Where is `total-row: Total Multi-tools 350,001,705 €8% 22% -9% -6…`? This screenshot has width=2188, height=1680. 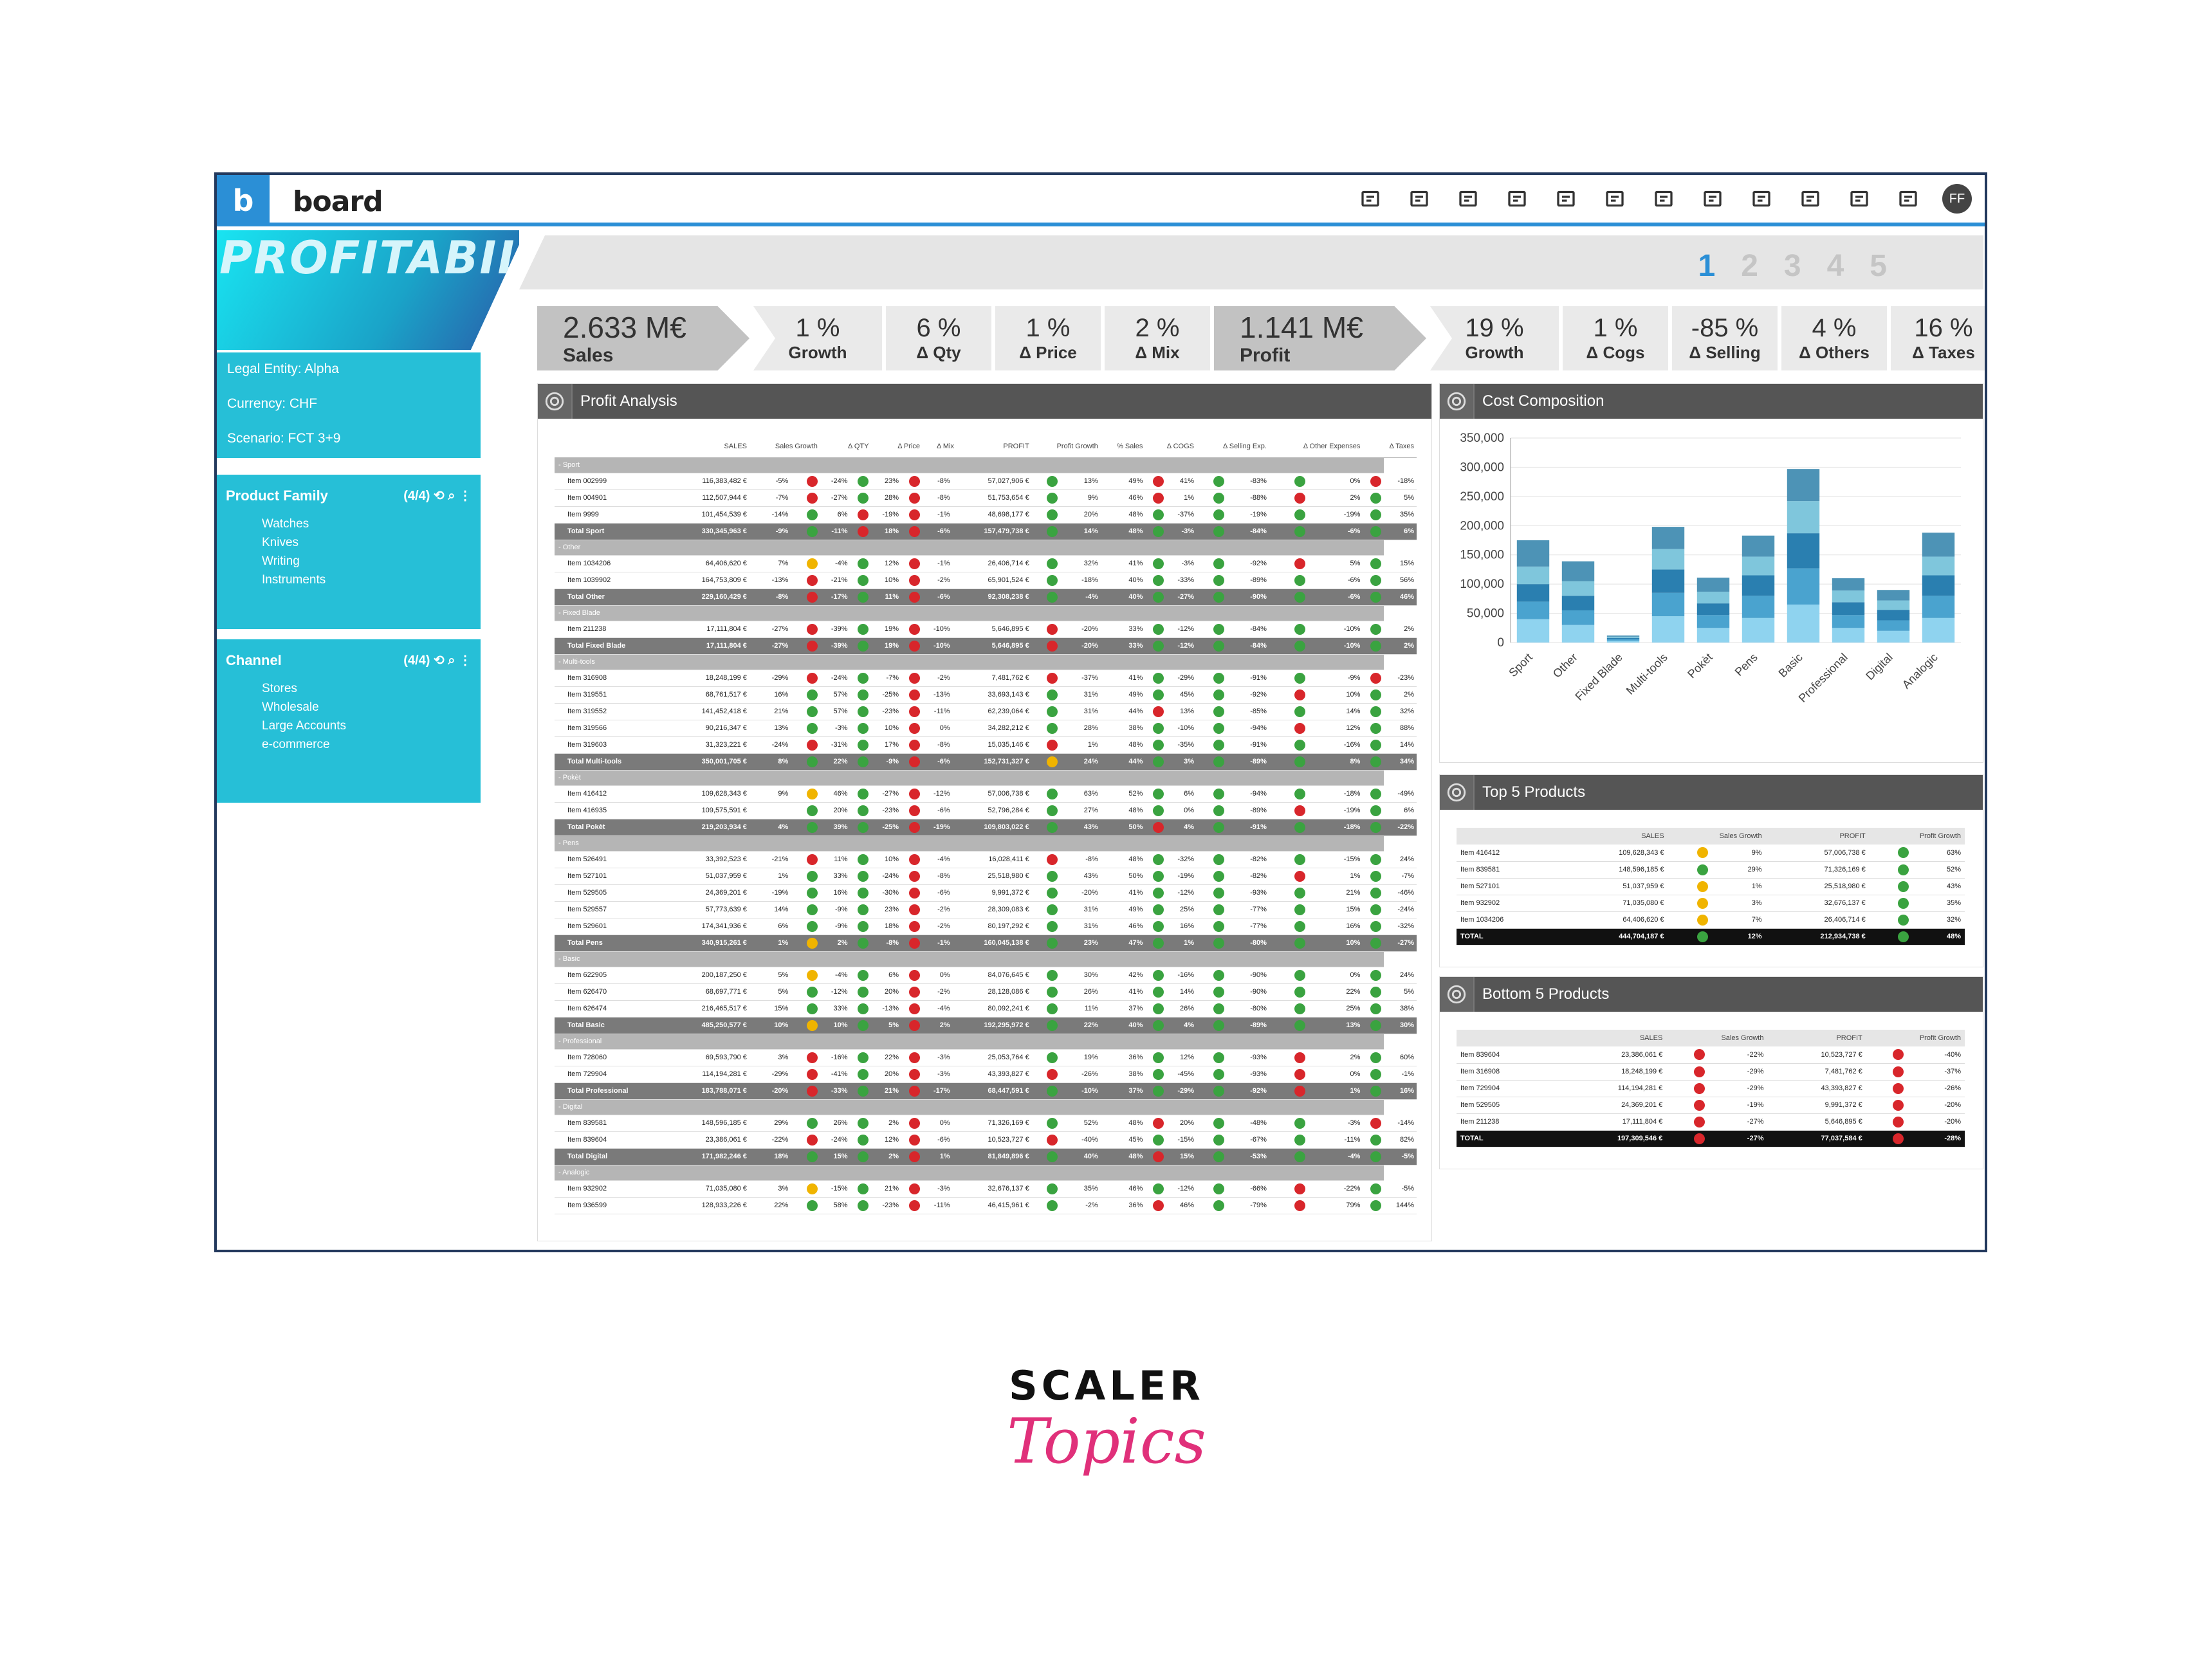 total-row: Total Multi-tools 350,001,705 €8% 22% -9% -6… is located at coordinates (986, 762).